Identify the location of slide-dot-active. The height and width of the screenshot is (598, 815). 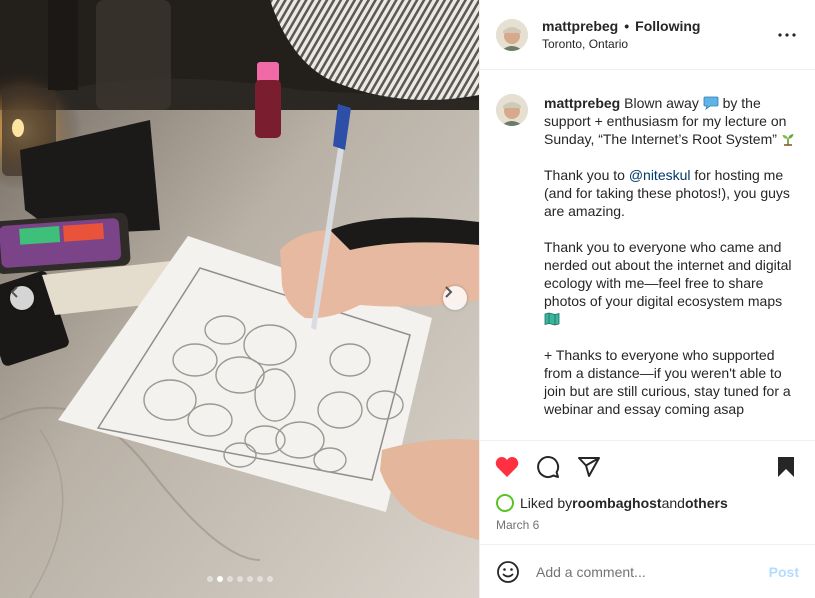
(219, 579).